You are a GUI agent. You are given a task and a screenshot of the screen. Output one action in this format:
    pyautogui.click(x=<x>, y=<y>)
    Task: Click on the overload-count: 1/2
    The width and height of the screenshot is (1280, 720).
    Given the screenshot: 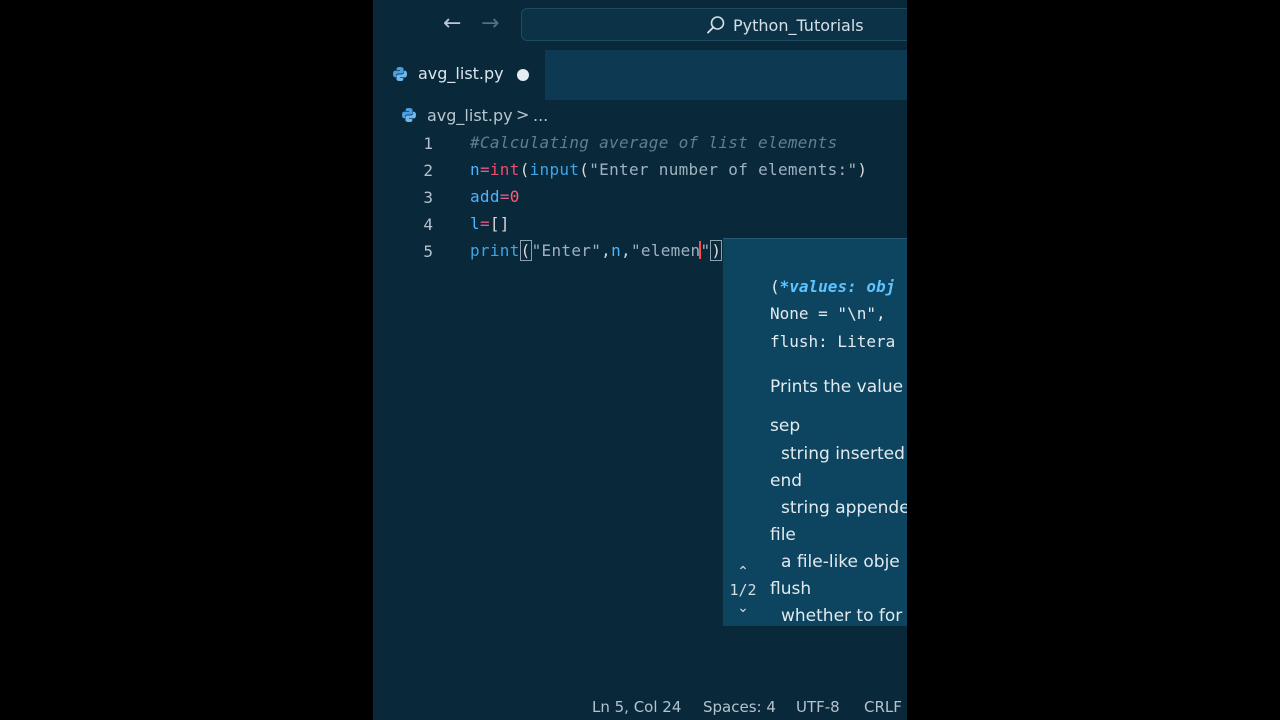 What is the action you would take?
    pyautogui.click(x=743, y=590)
    